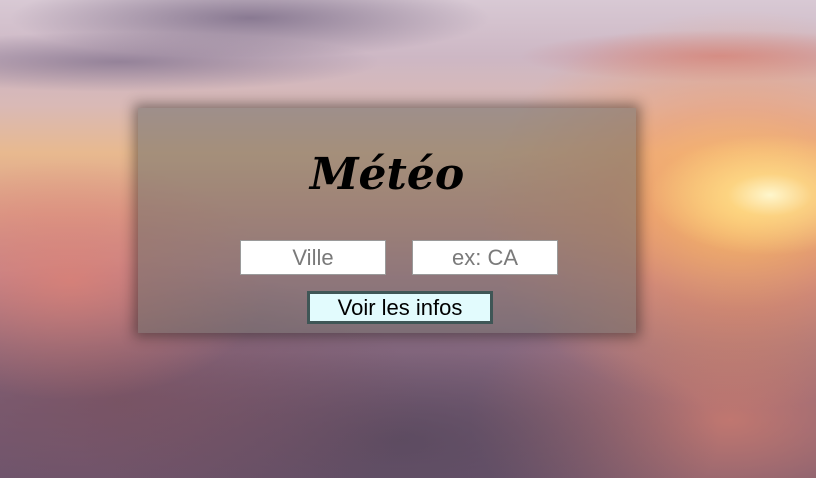 Image resolution: width=816 pixels, height=478 pixels. I want to click on show-info-button: Voir les infos, so click(400, 307).